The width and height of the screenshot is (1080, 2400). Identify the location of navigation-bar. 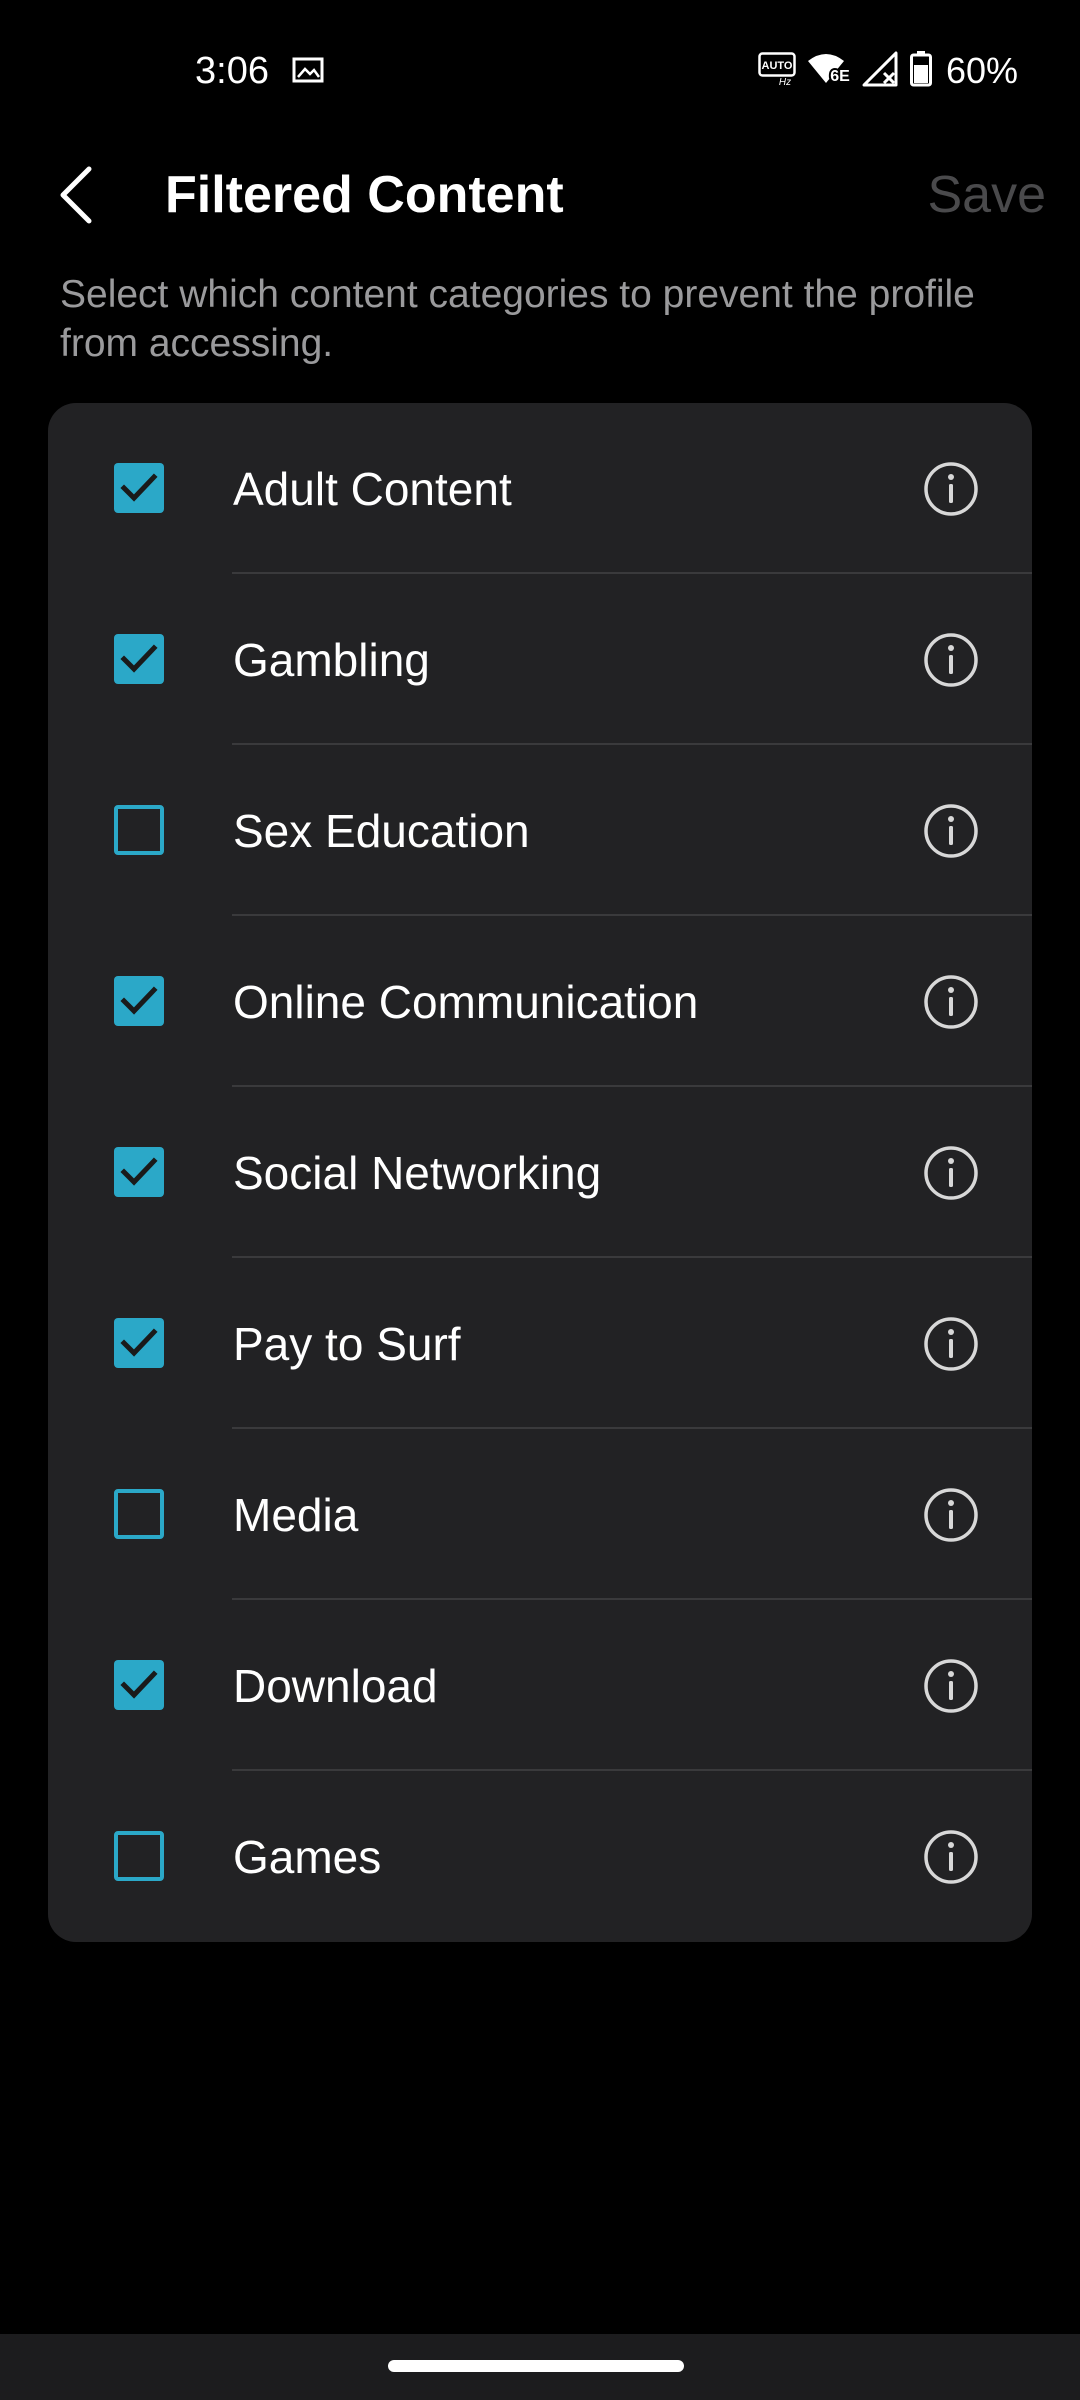
(540, 2367).